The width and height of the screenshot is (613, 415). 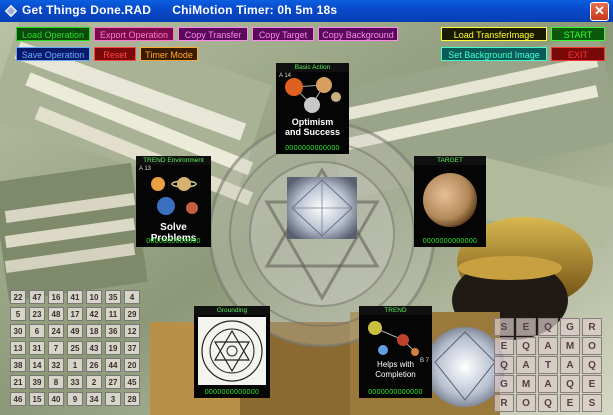 I want to click on grid-cell: 40, so click(x=56, y=399).